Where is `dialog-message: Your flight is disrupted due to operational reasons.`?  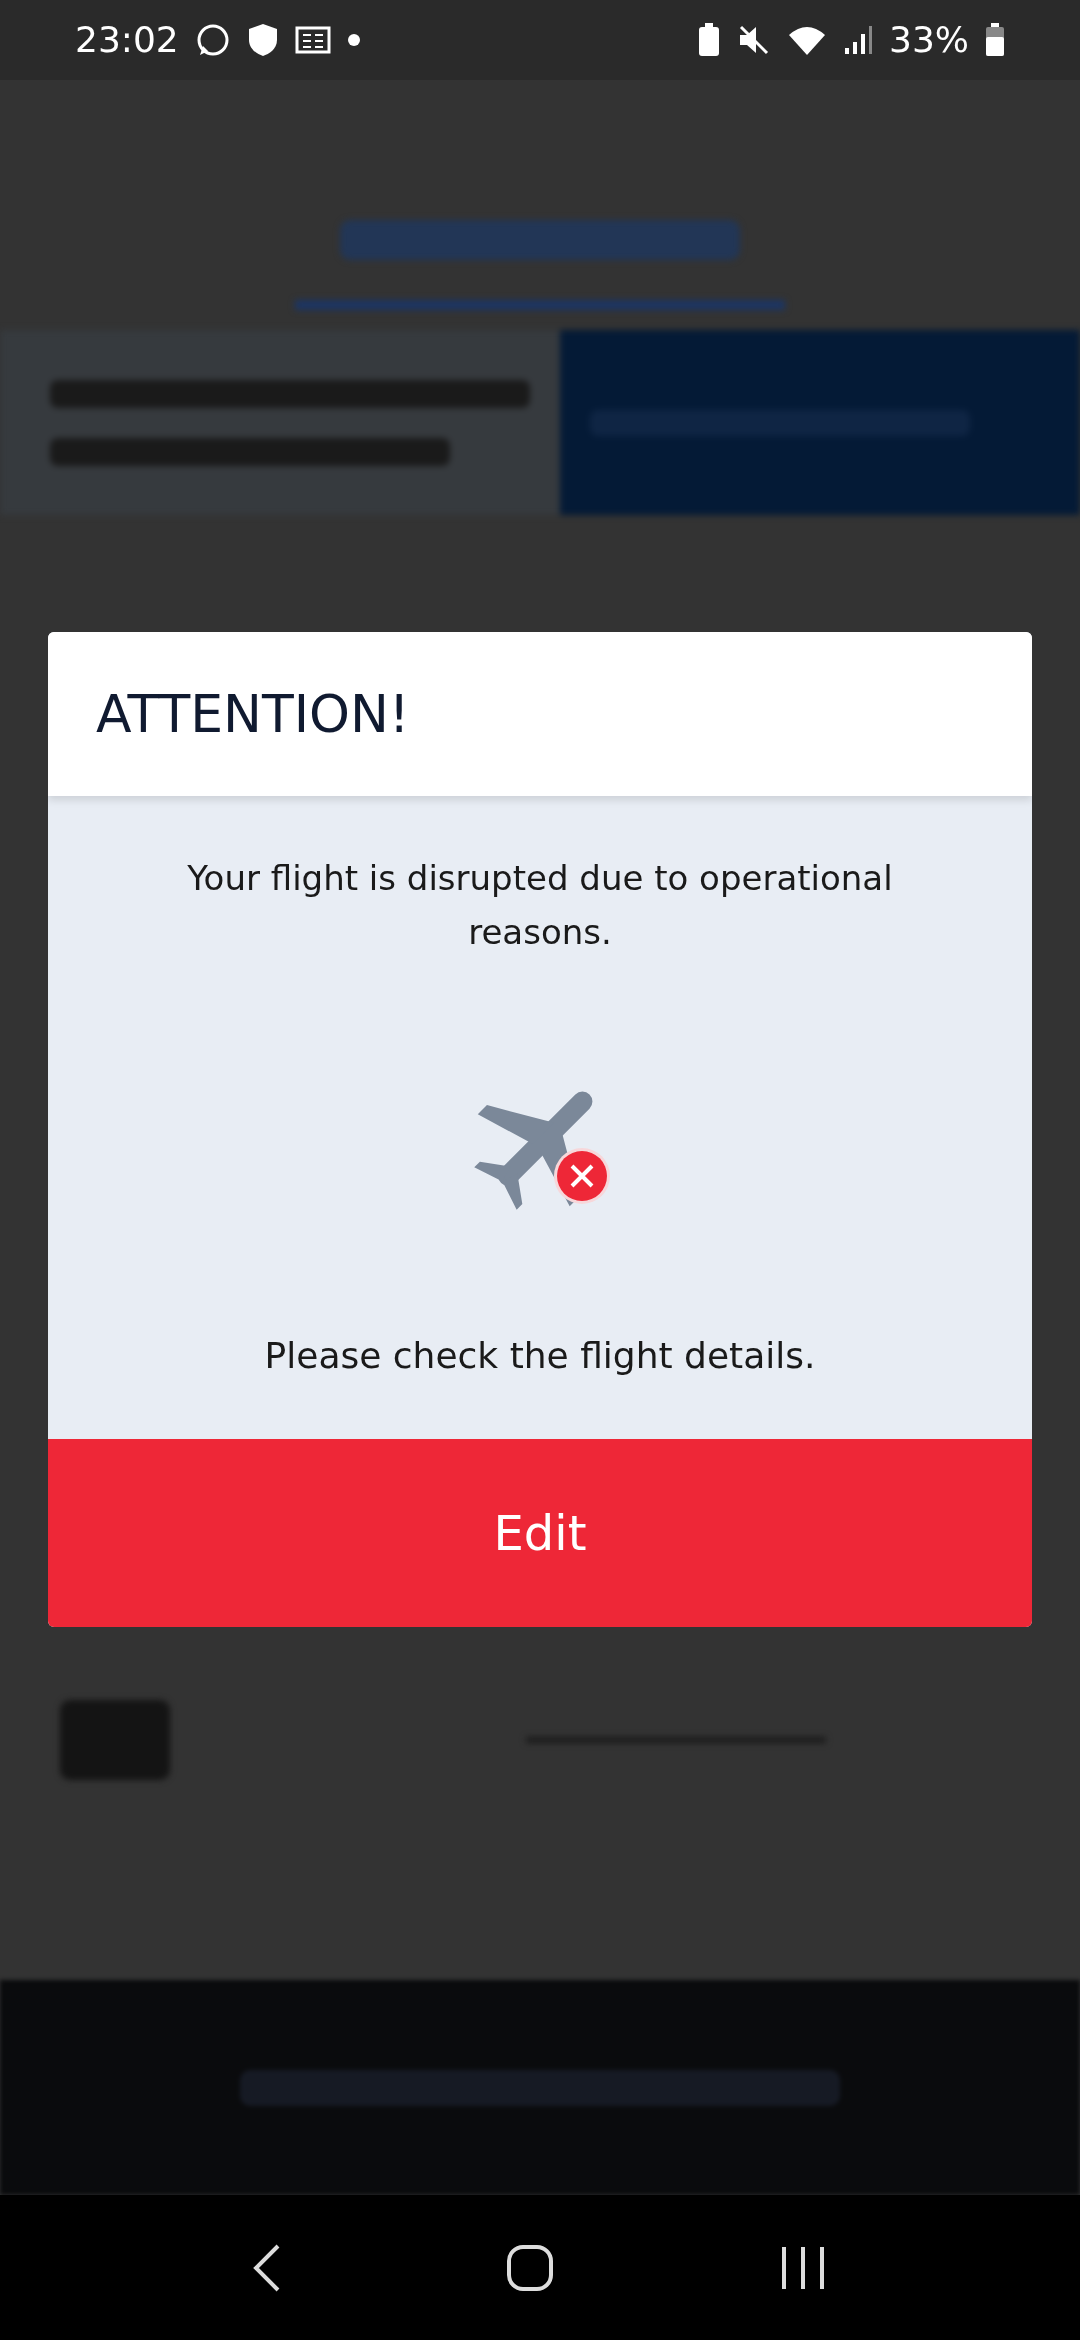
dialog-message: Your flight is disrupted due to operational reasons. is located at coordinates (540, 905).